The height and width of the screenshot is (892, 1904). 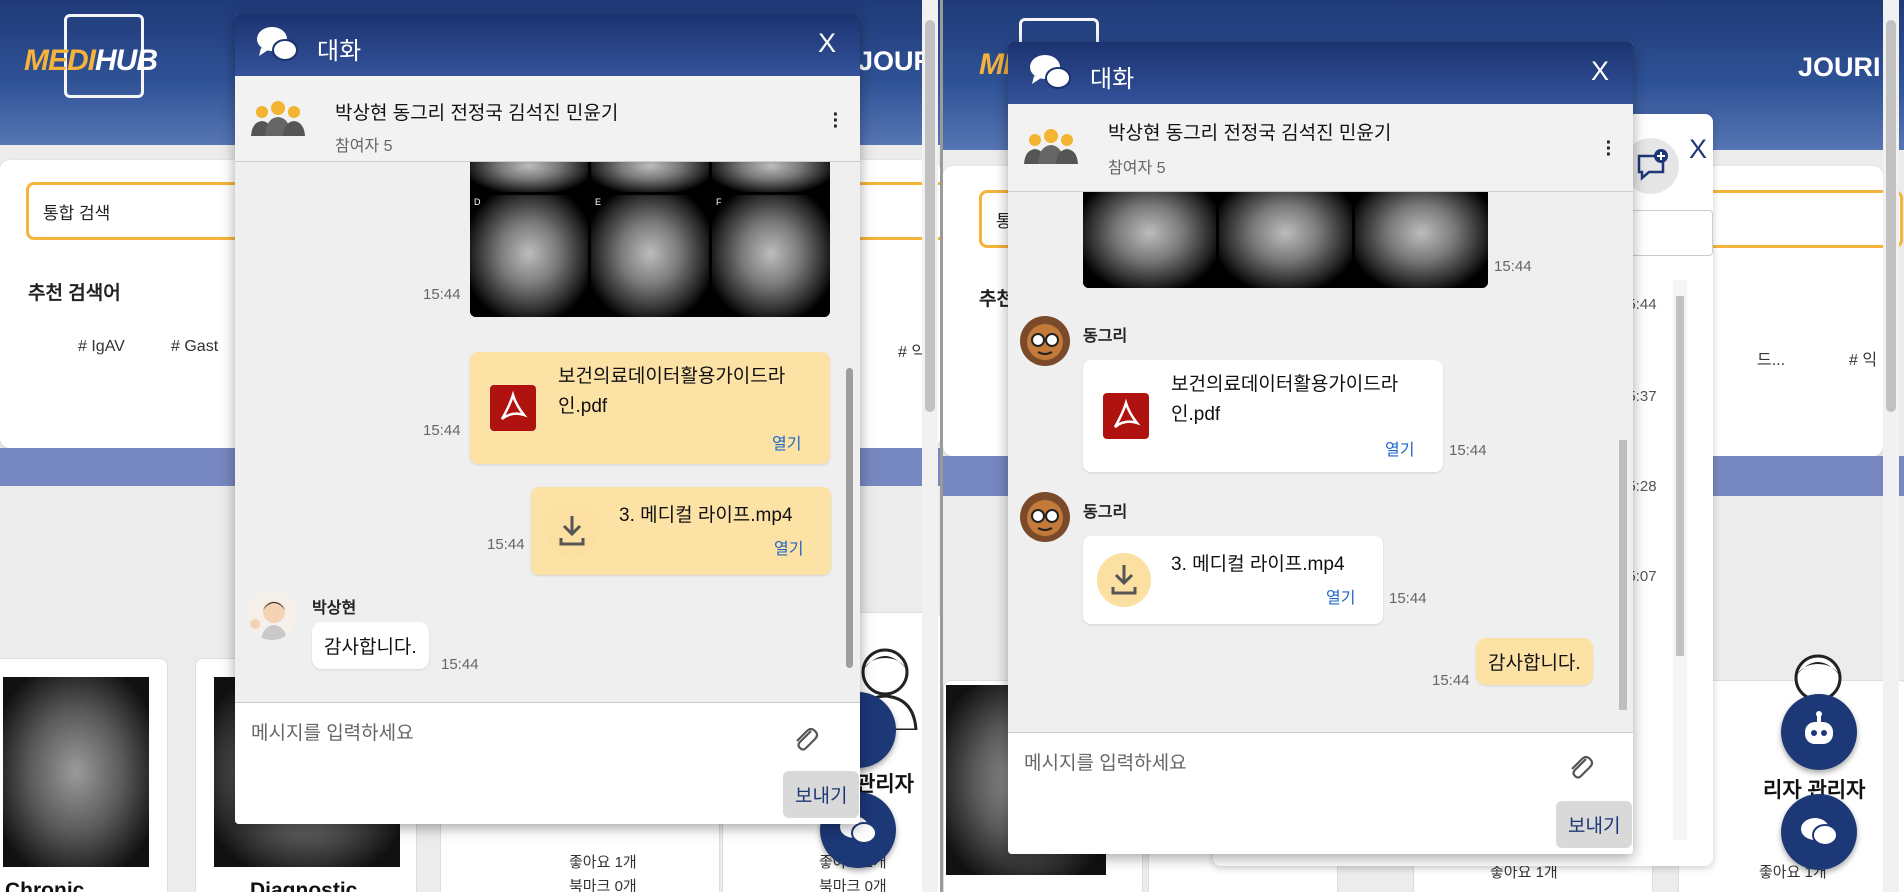 What do you see at coordinates (91, 60) in the screenshot?
I see `logo-wordmark: MEDIHUB` at bounding box center [91, 60].